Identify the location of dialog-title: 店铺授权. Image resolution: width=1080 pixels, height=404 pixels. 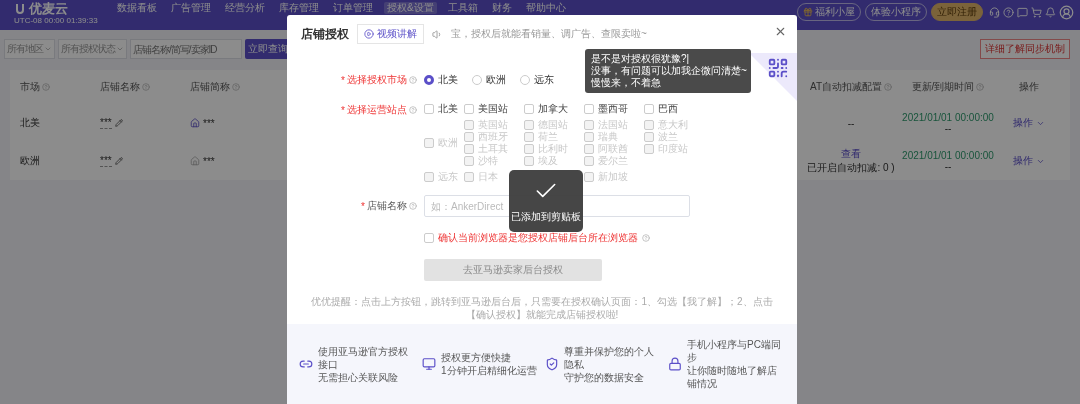
(325, 34).